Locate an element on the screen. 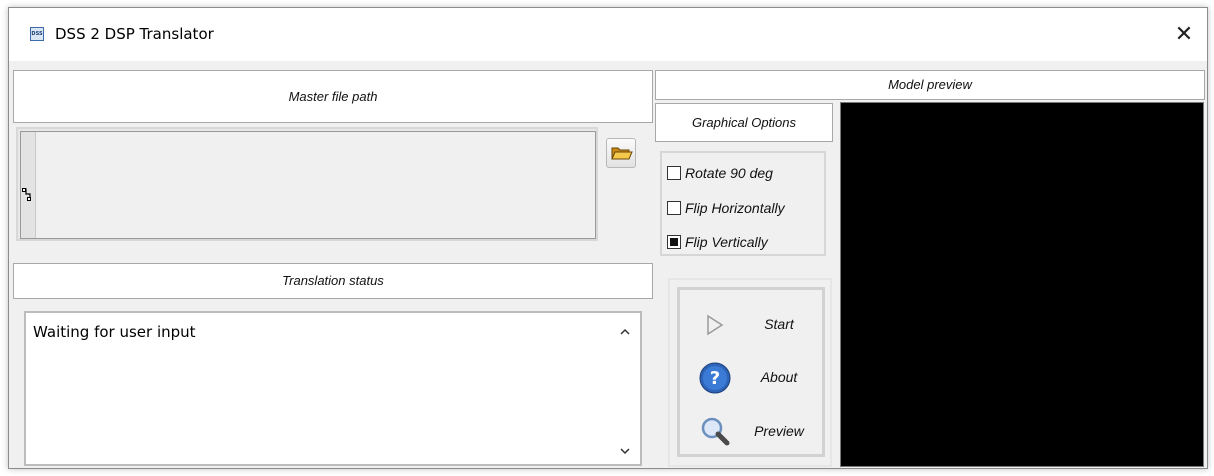 The image size is (1214, 476). flip-horizontally-checkbox is located at coordinates (674, 208).